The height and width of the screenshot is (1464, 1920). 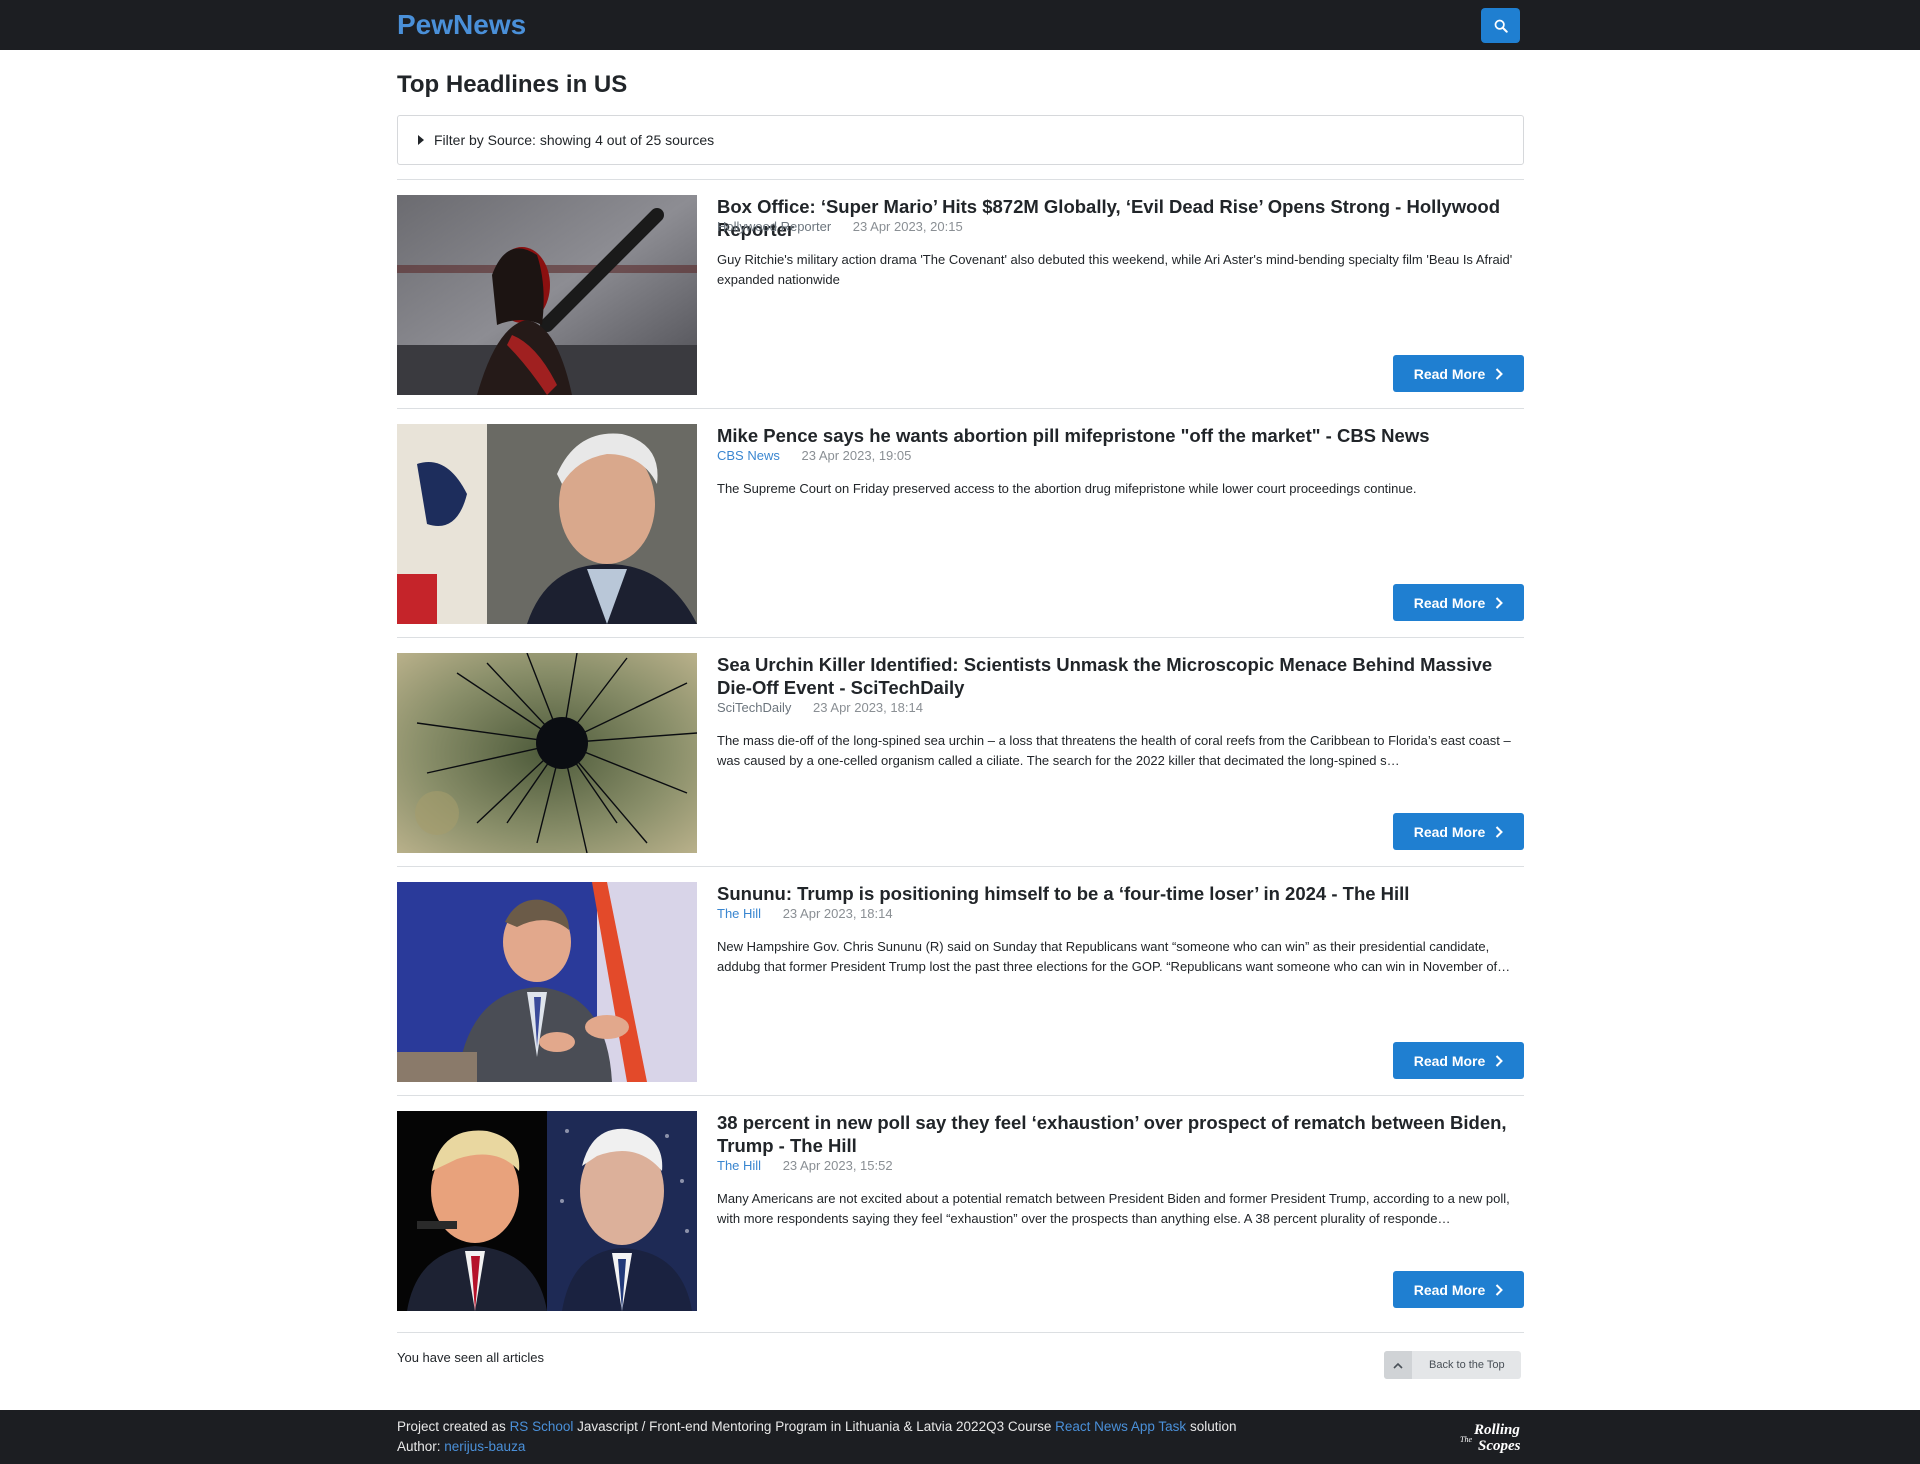 What do you see at coordinates (542, 1426) in the screenshot?
I see `rs-school-link: RS School` at bounding box center [542, 1426].